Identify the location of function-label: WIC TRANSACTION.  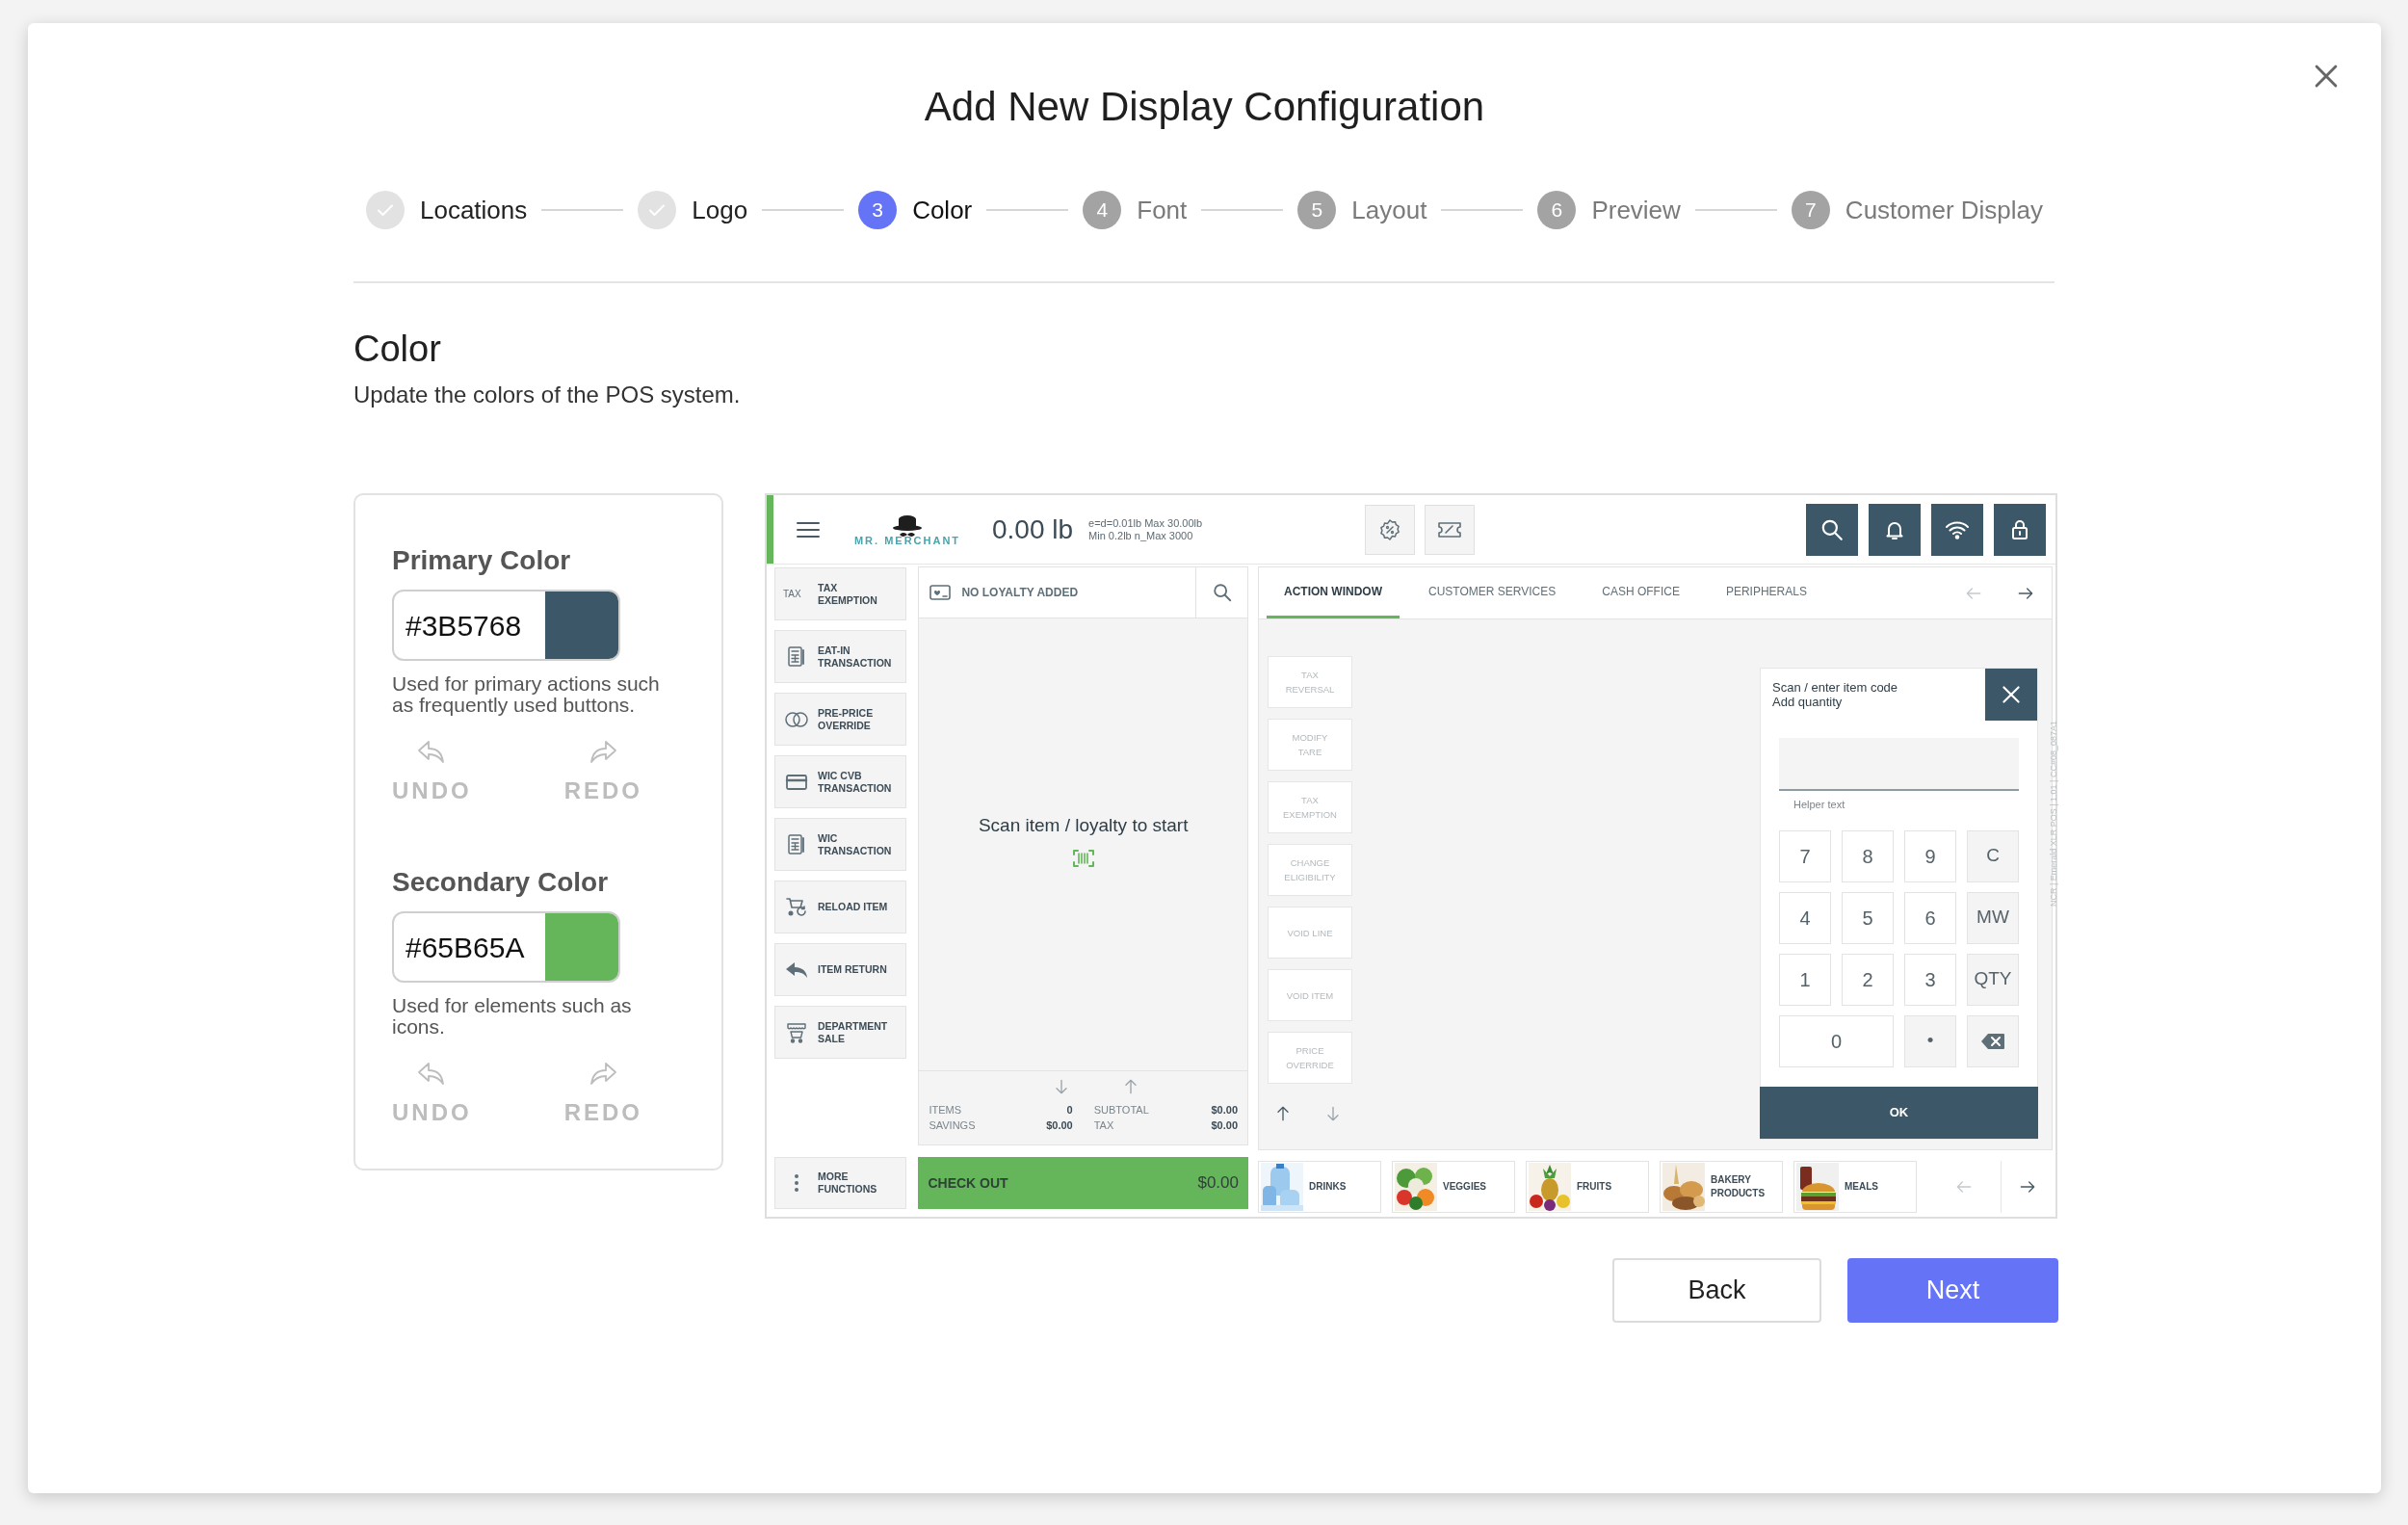
(855, 844).